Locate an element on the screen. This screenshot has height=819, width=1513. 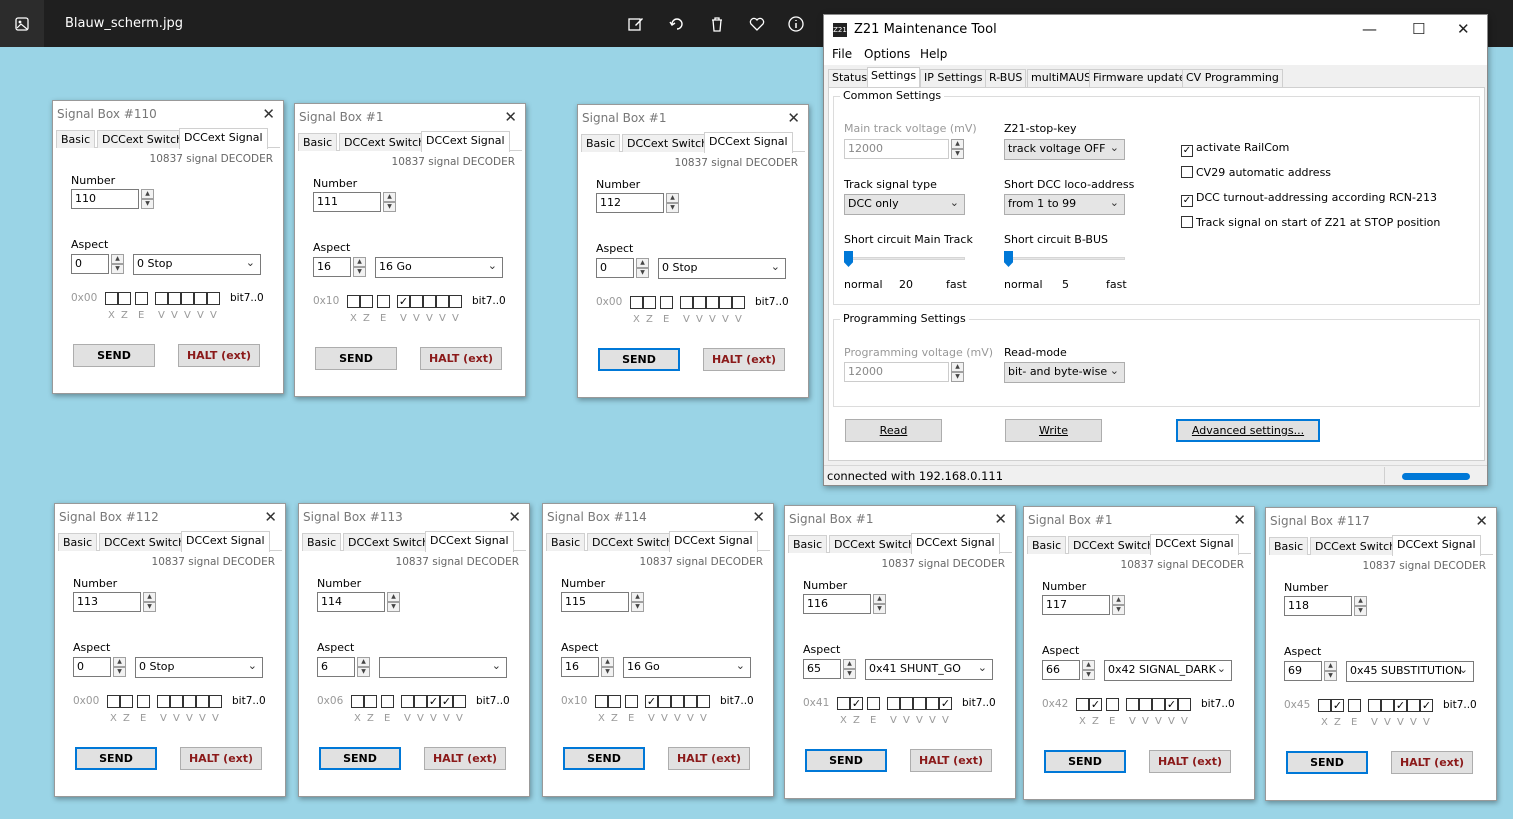
main-voltage-input: 12000 is located at coordinates (896, 149).